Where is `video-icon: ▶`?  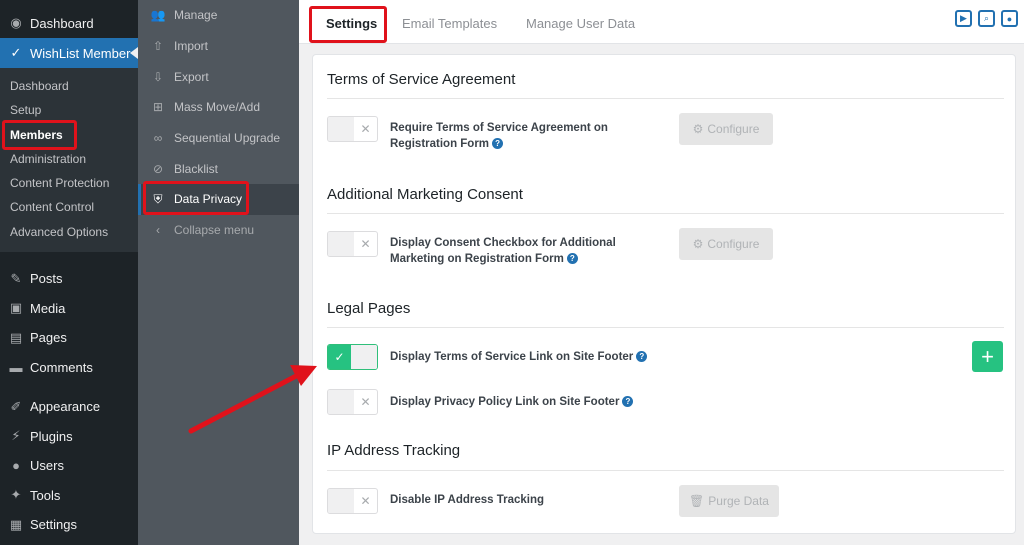 video-icon: ▶ is located at coordinates (963, 18).